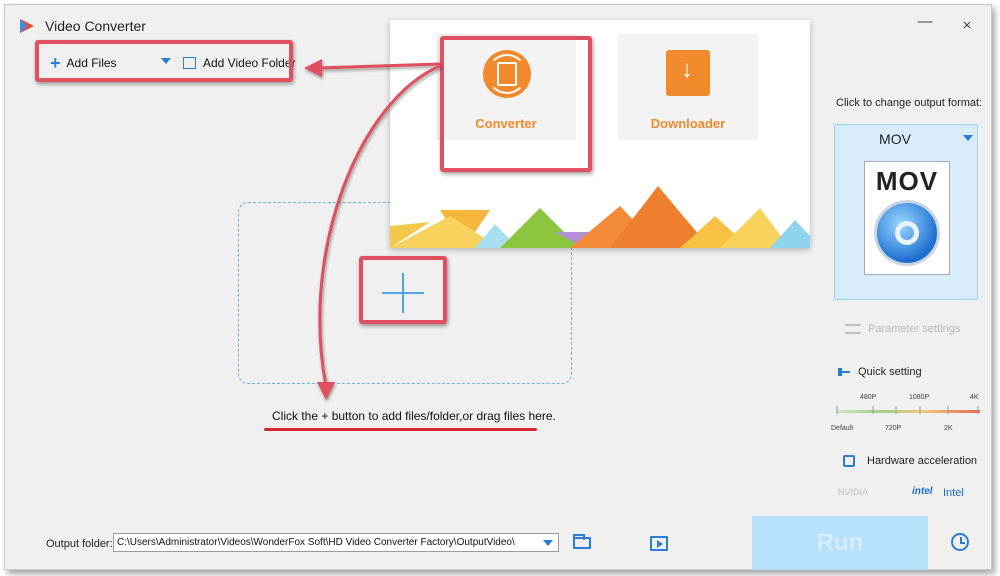  I want to click on quicktime-logo-icon, so click(907, 233).